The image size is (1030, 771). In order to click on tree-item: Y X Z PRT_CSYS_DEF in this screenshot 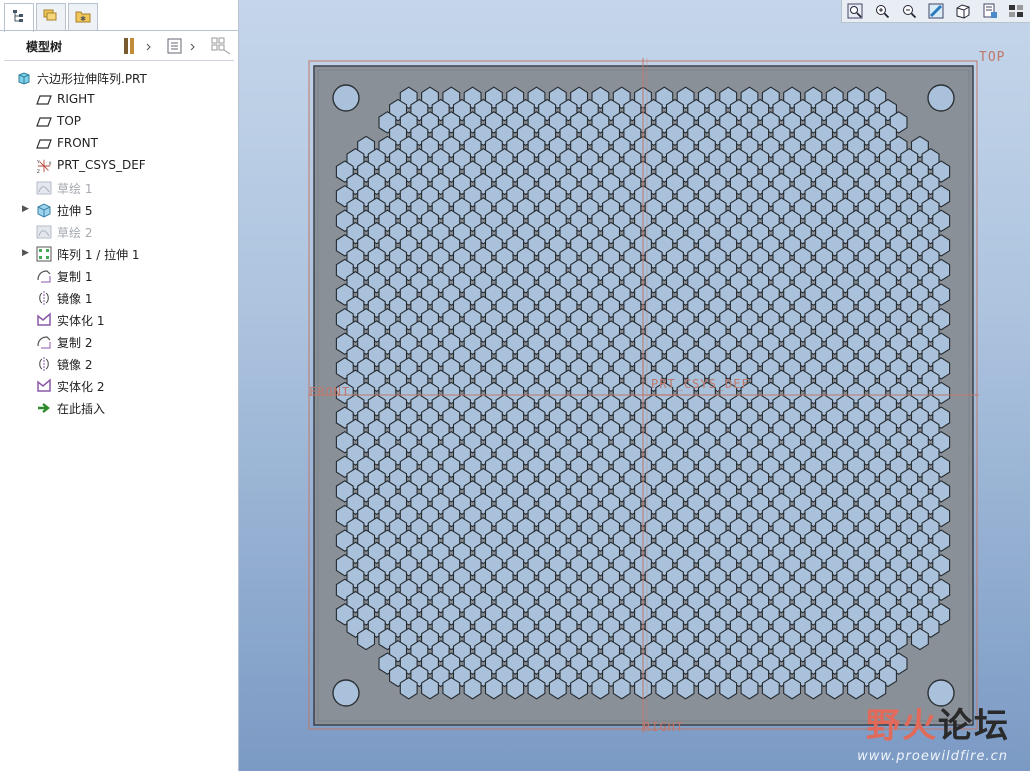, I will do `click(118, 166)`.